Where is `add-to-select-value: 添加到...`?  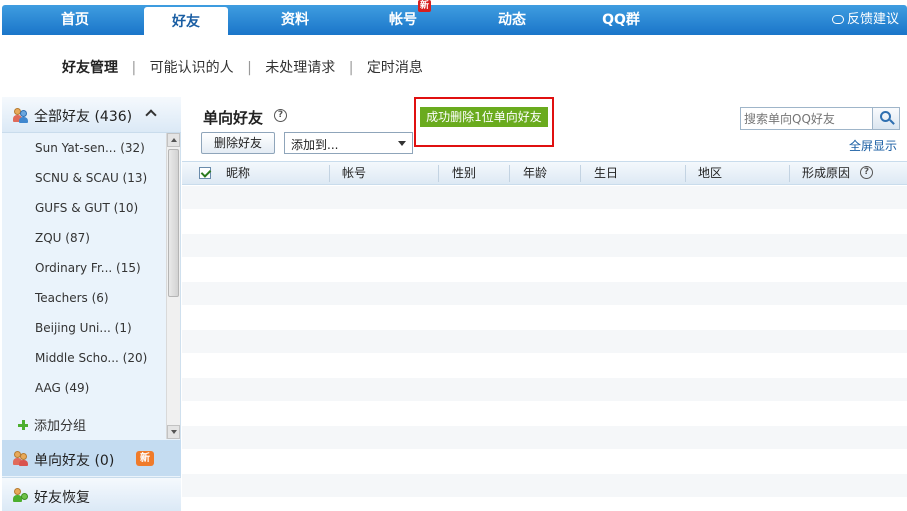
add-to-select-value: 添加到... is located at coordinates (315, 145).